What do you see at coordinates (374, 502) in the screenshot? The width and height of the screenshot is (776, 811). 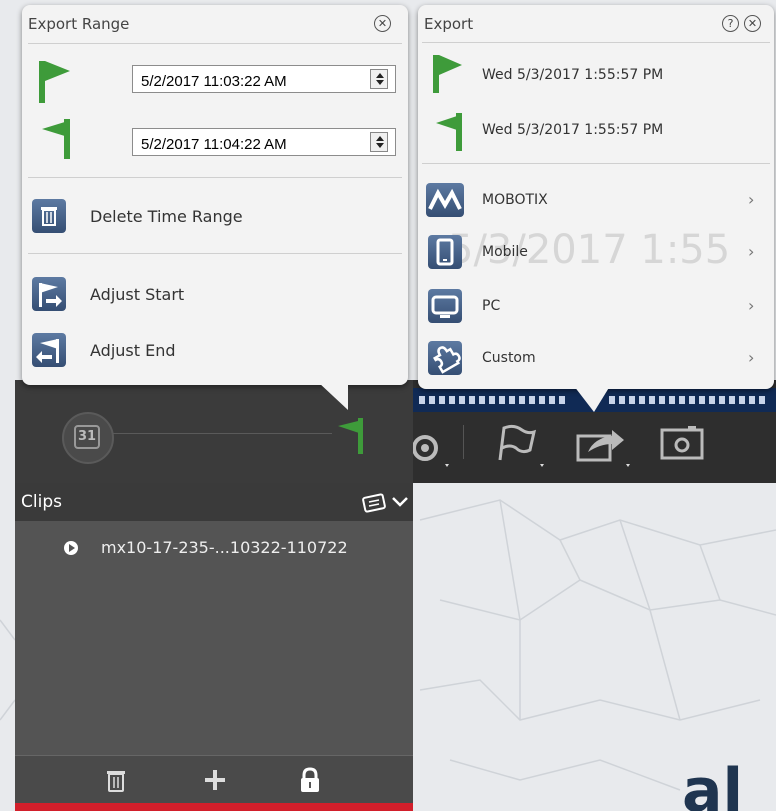 I see `clip-list-icon` at bounding box center [374, 502].